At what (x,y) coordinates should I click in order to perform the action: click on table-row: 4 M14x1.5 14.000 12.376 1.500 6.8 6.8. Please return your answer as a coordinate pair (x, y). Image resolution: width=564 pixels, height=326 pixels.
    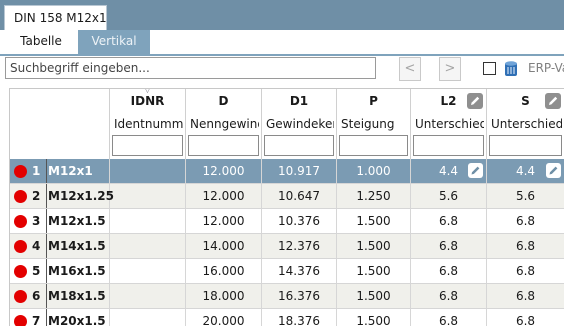
    Looking at the image, I should click on (287, 246).